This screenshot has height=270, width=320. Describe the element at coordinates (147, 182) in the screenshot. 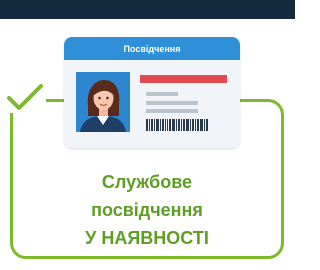

I see `caption-line-1: Службове` at that location.